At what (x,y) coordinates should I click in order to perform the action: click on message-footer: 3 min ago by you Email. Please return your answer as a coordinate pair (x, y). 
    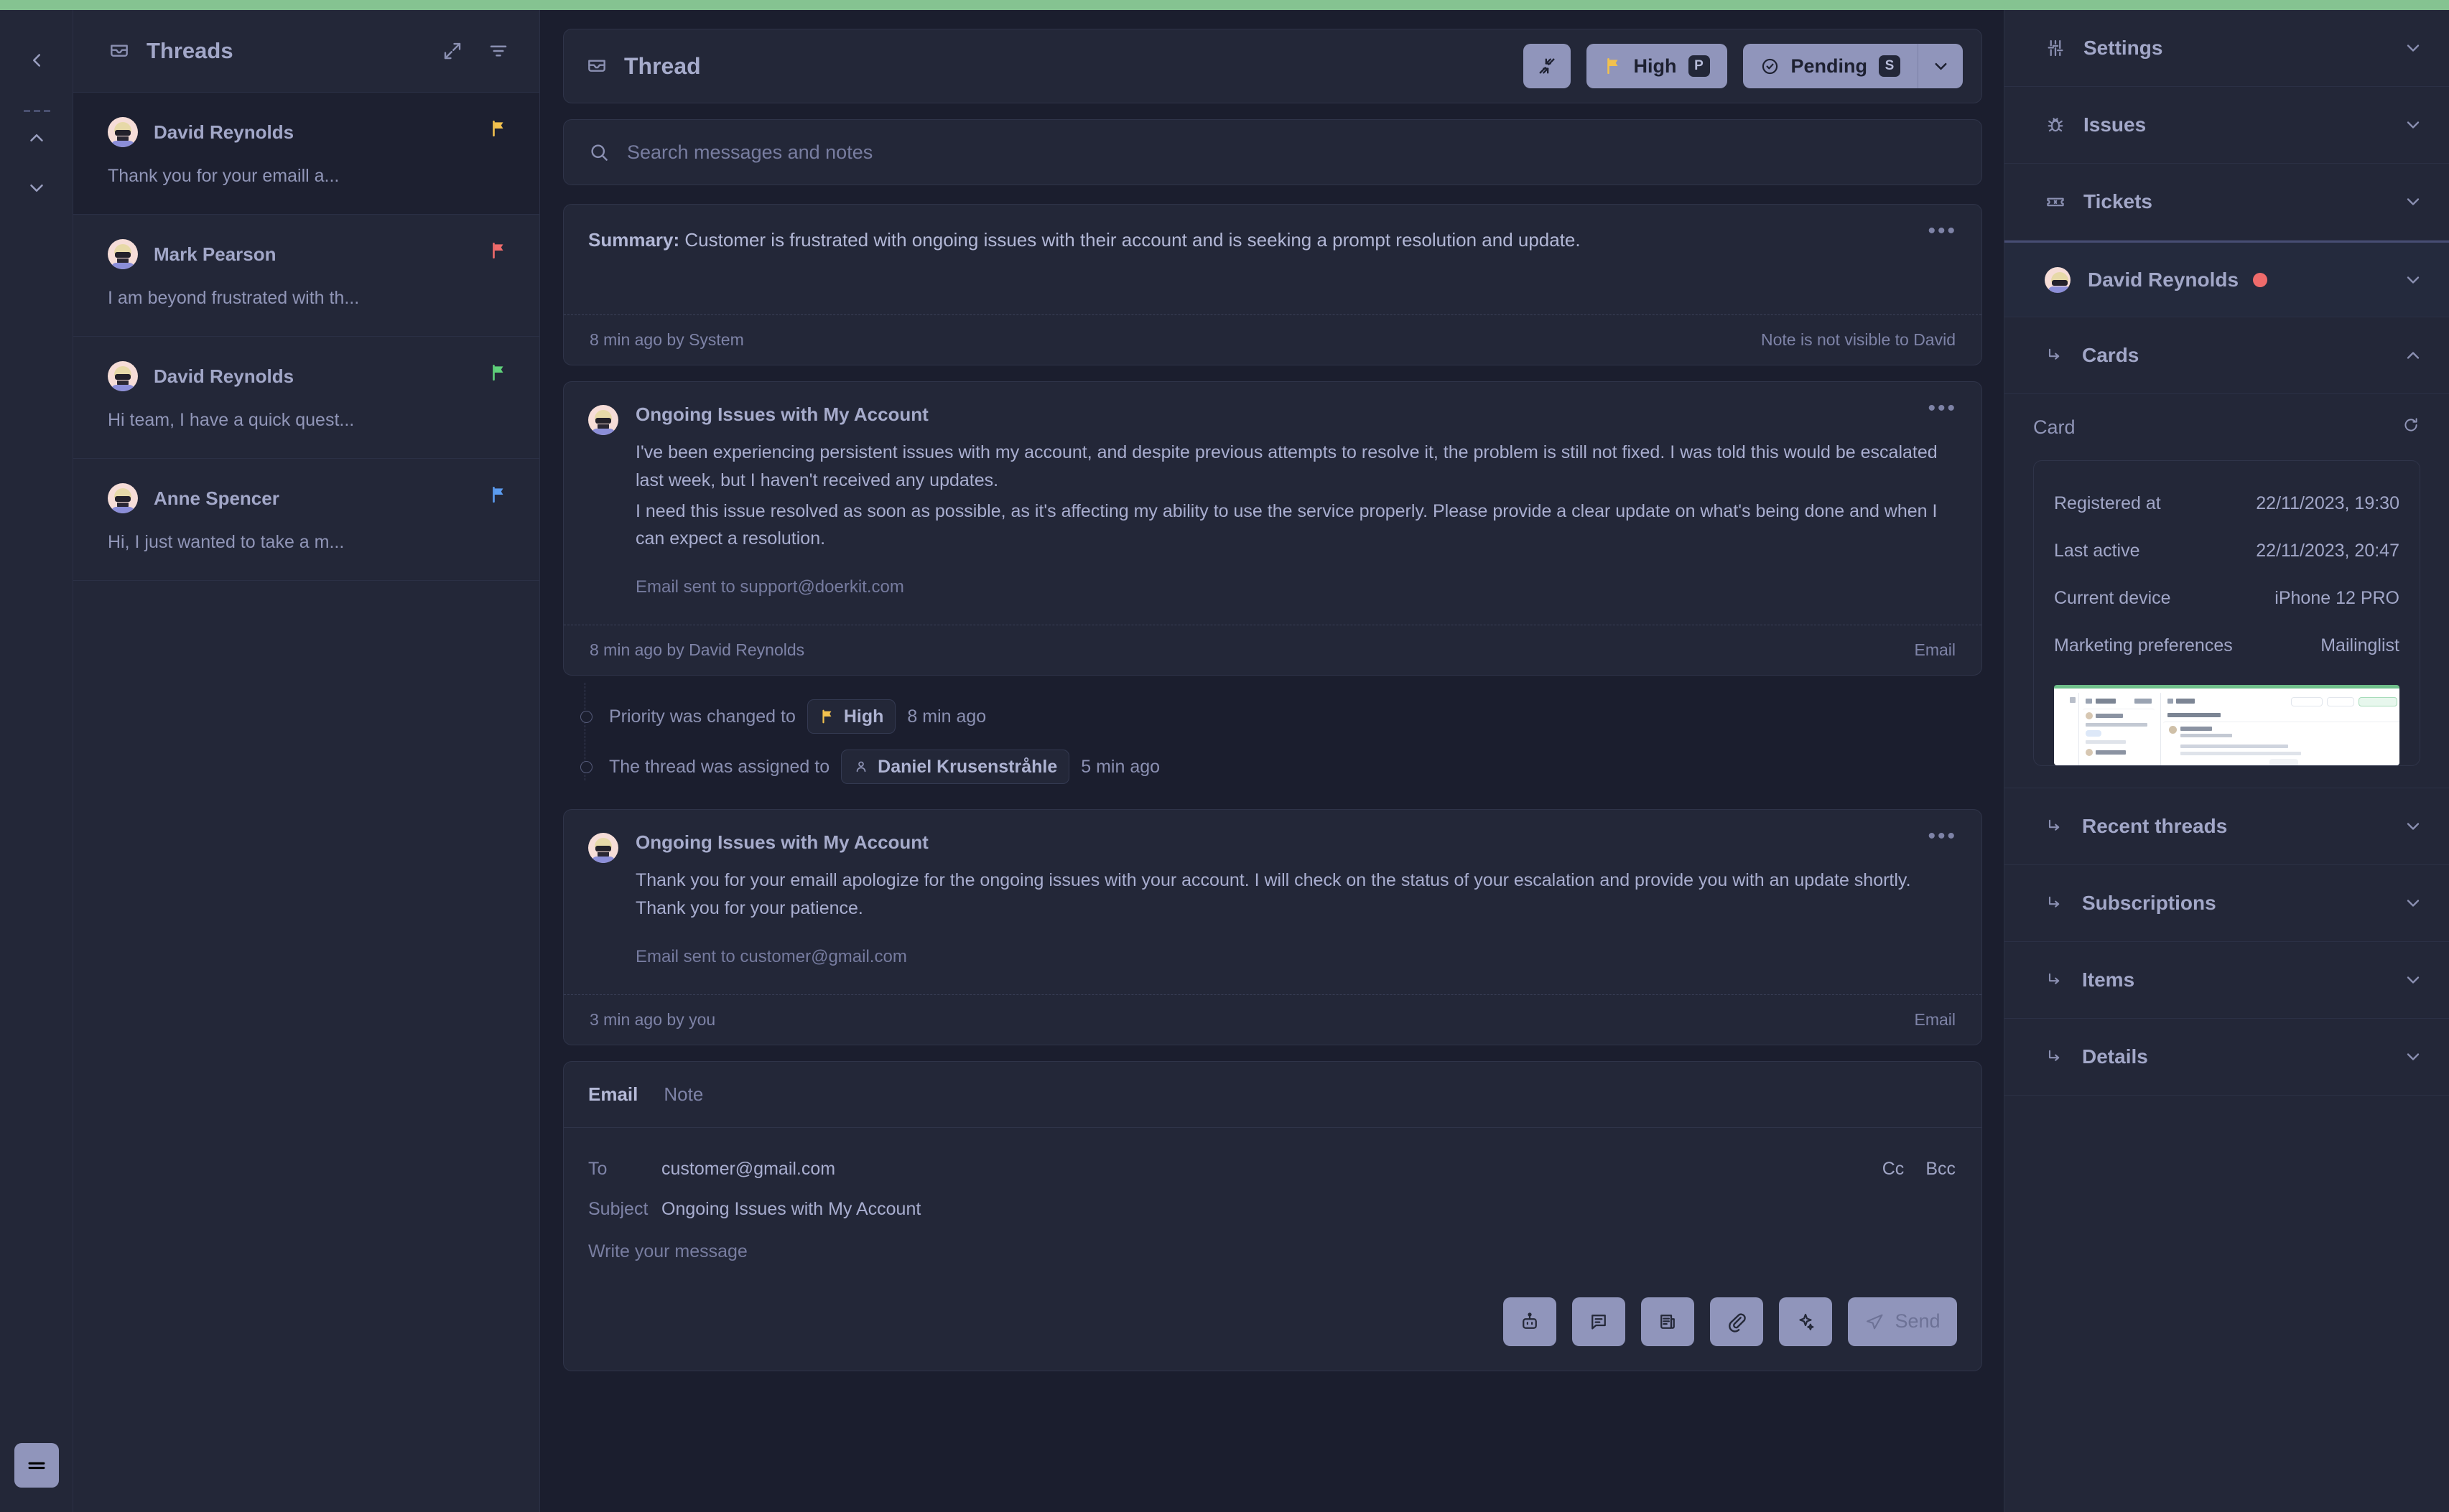
    Looking at the image, I should click on (1272, 1019).